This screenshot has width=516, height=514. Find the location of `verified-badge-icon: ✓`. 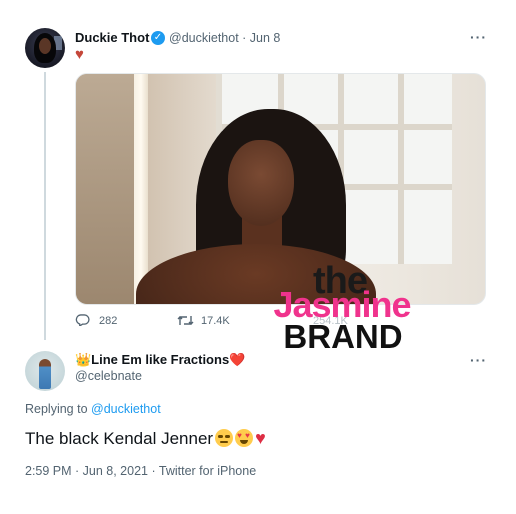

verified-badge-icon: ✓ is located at coordinates (158, 38).